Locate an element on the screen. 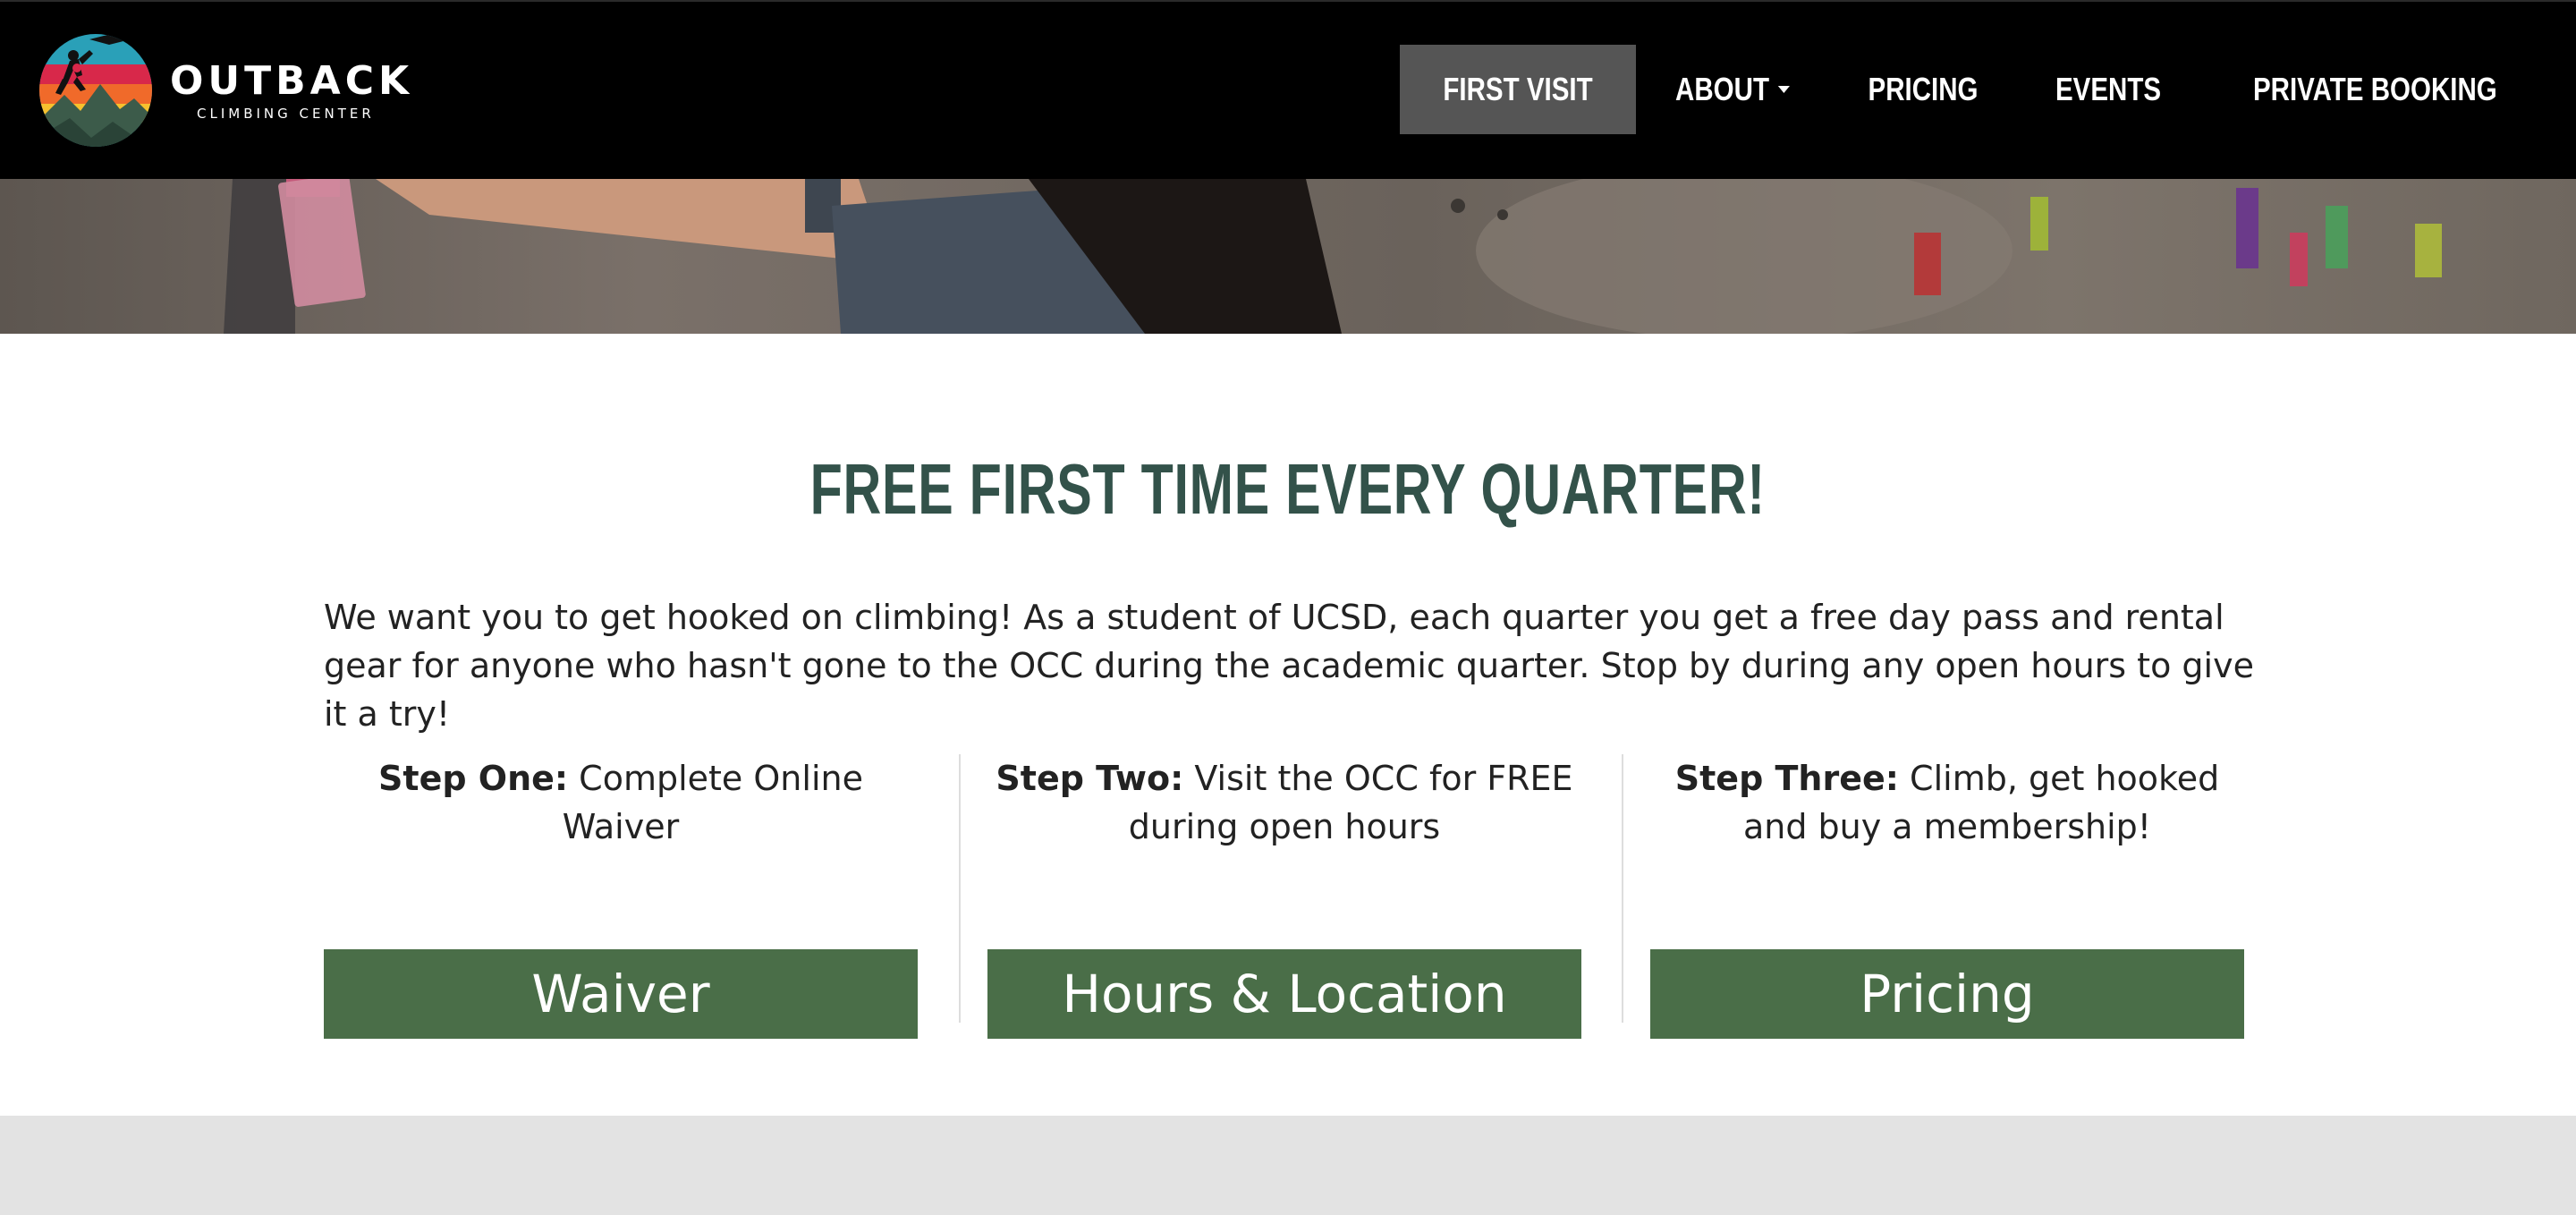 The image size is (2576, 1215). waiver-button: Waiver is located at coordinates (621, 994).